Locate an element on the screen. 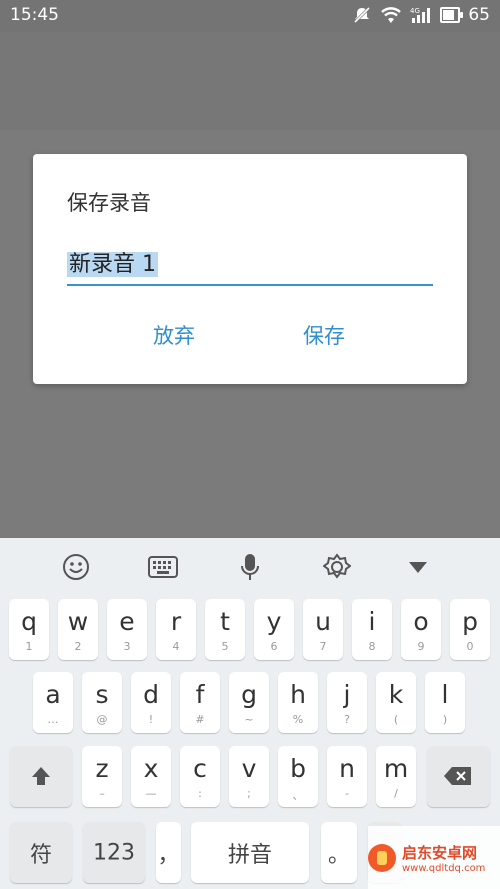  key-label: f is located at coordinates (200, 694).